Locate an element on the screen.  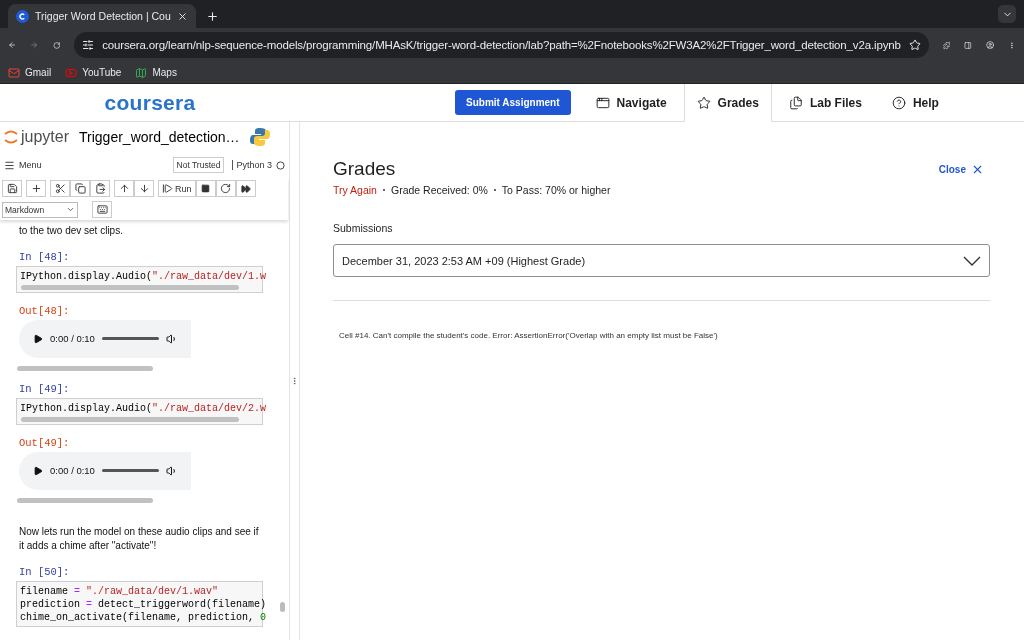
save-icon is located at coordinates (12, 188).